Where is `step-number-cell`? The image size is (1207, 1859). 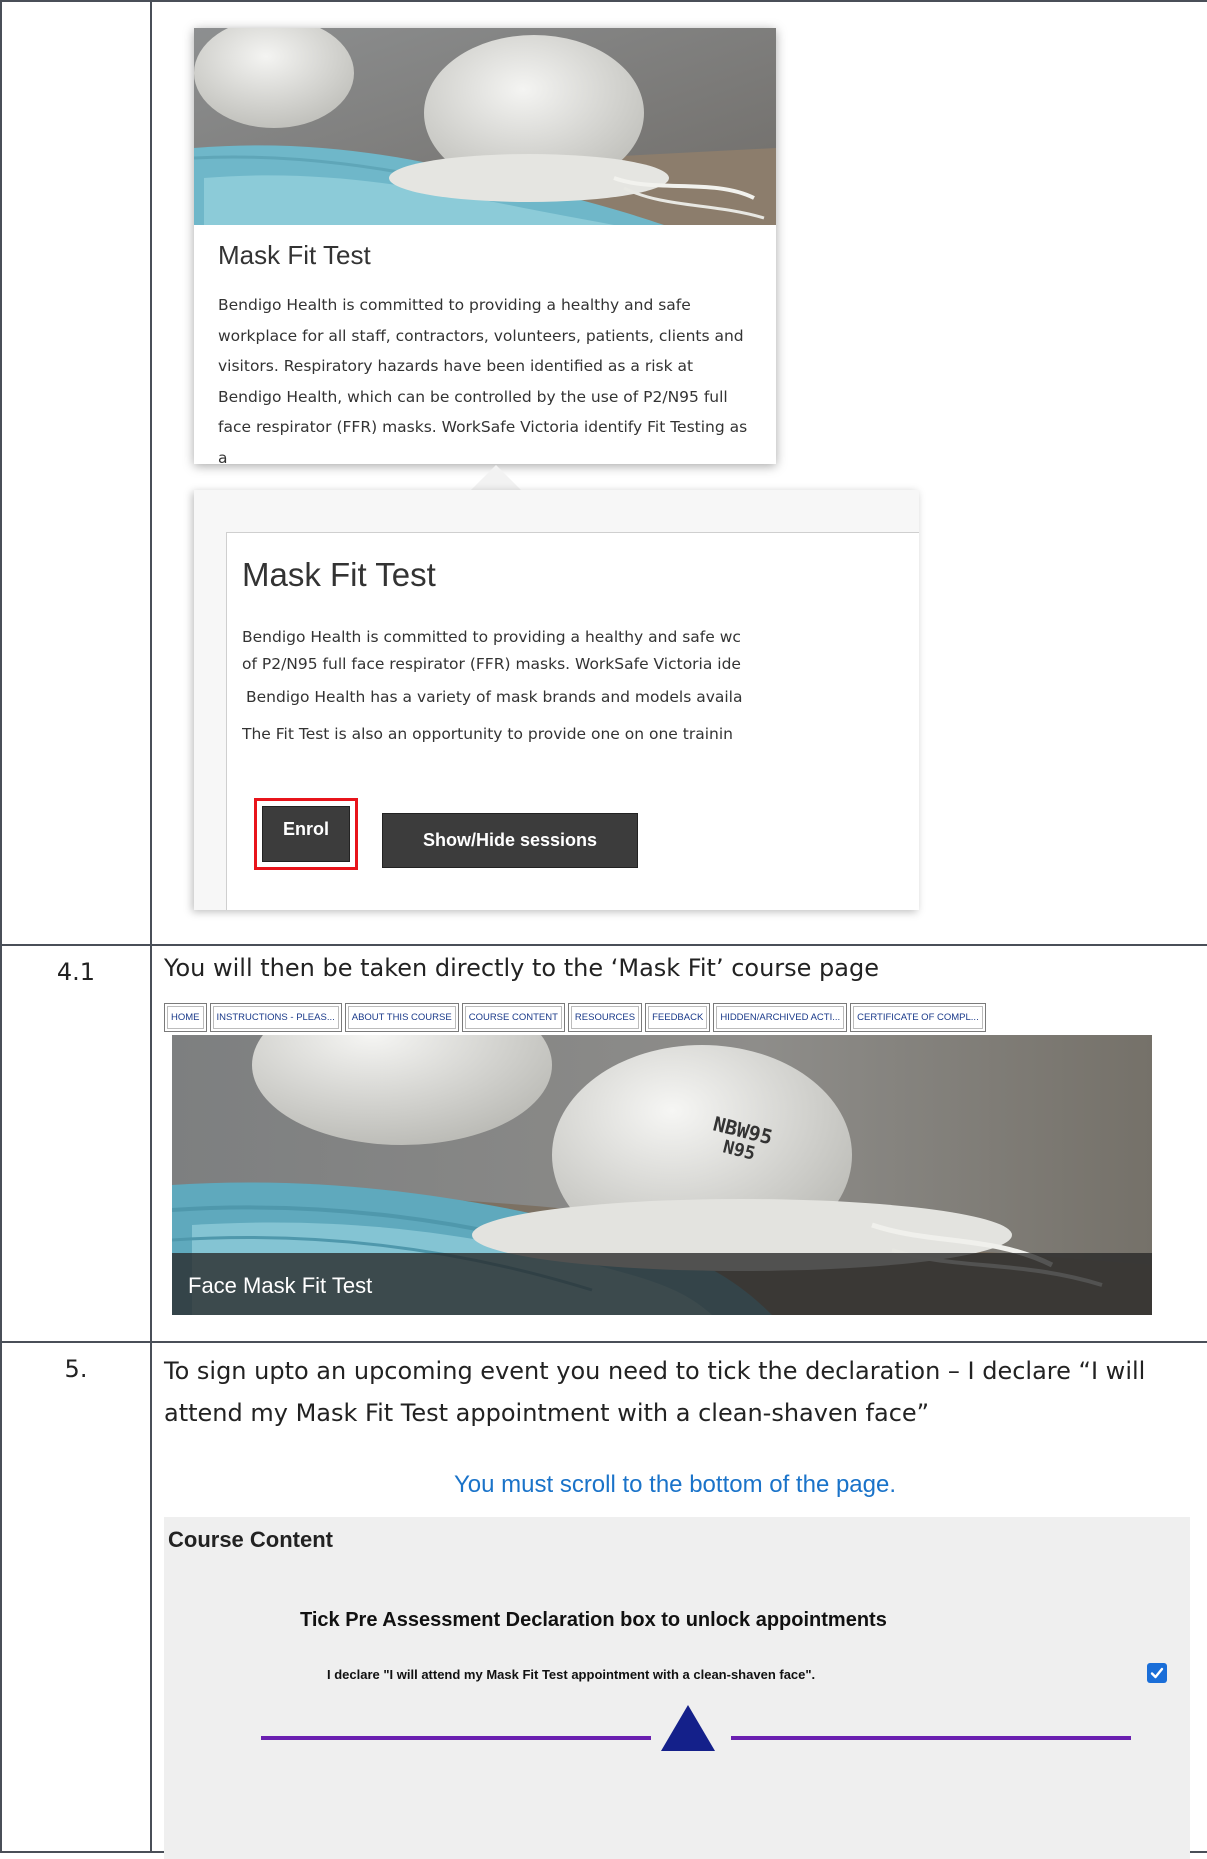 step-number-cell is located at coordinates (76, 473).